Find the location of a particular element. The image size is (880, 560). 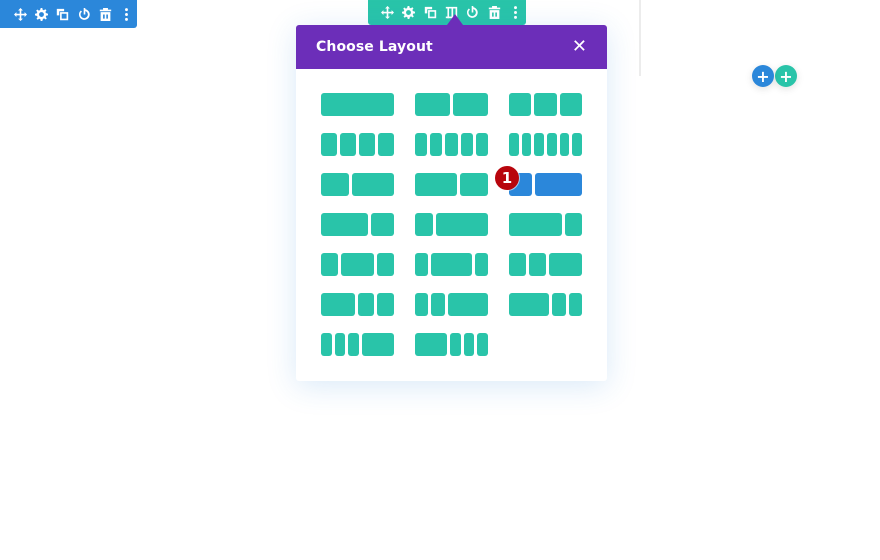

annotation-badge: 1 is located at coordinates (507, 178).